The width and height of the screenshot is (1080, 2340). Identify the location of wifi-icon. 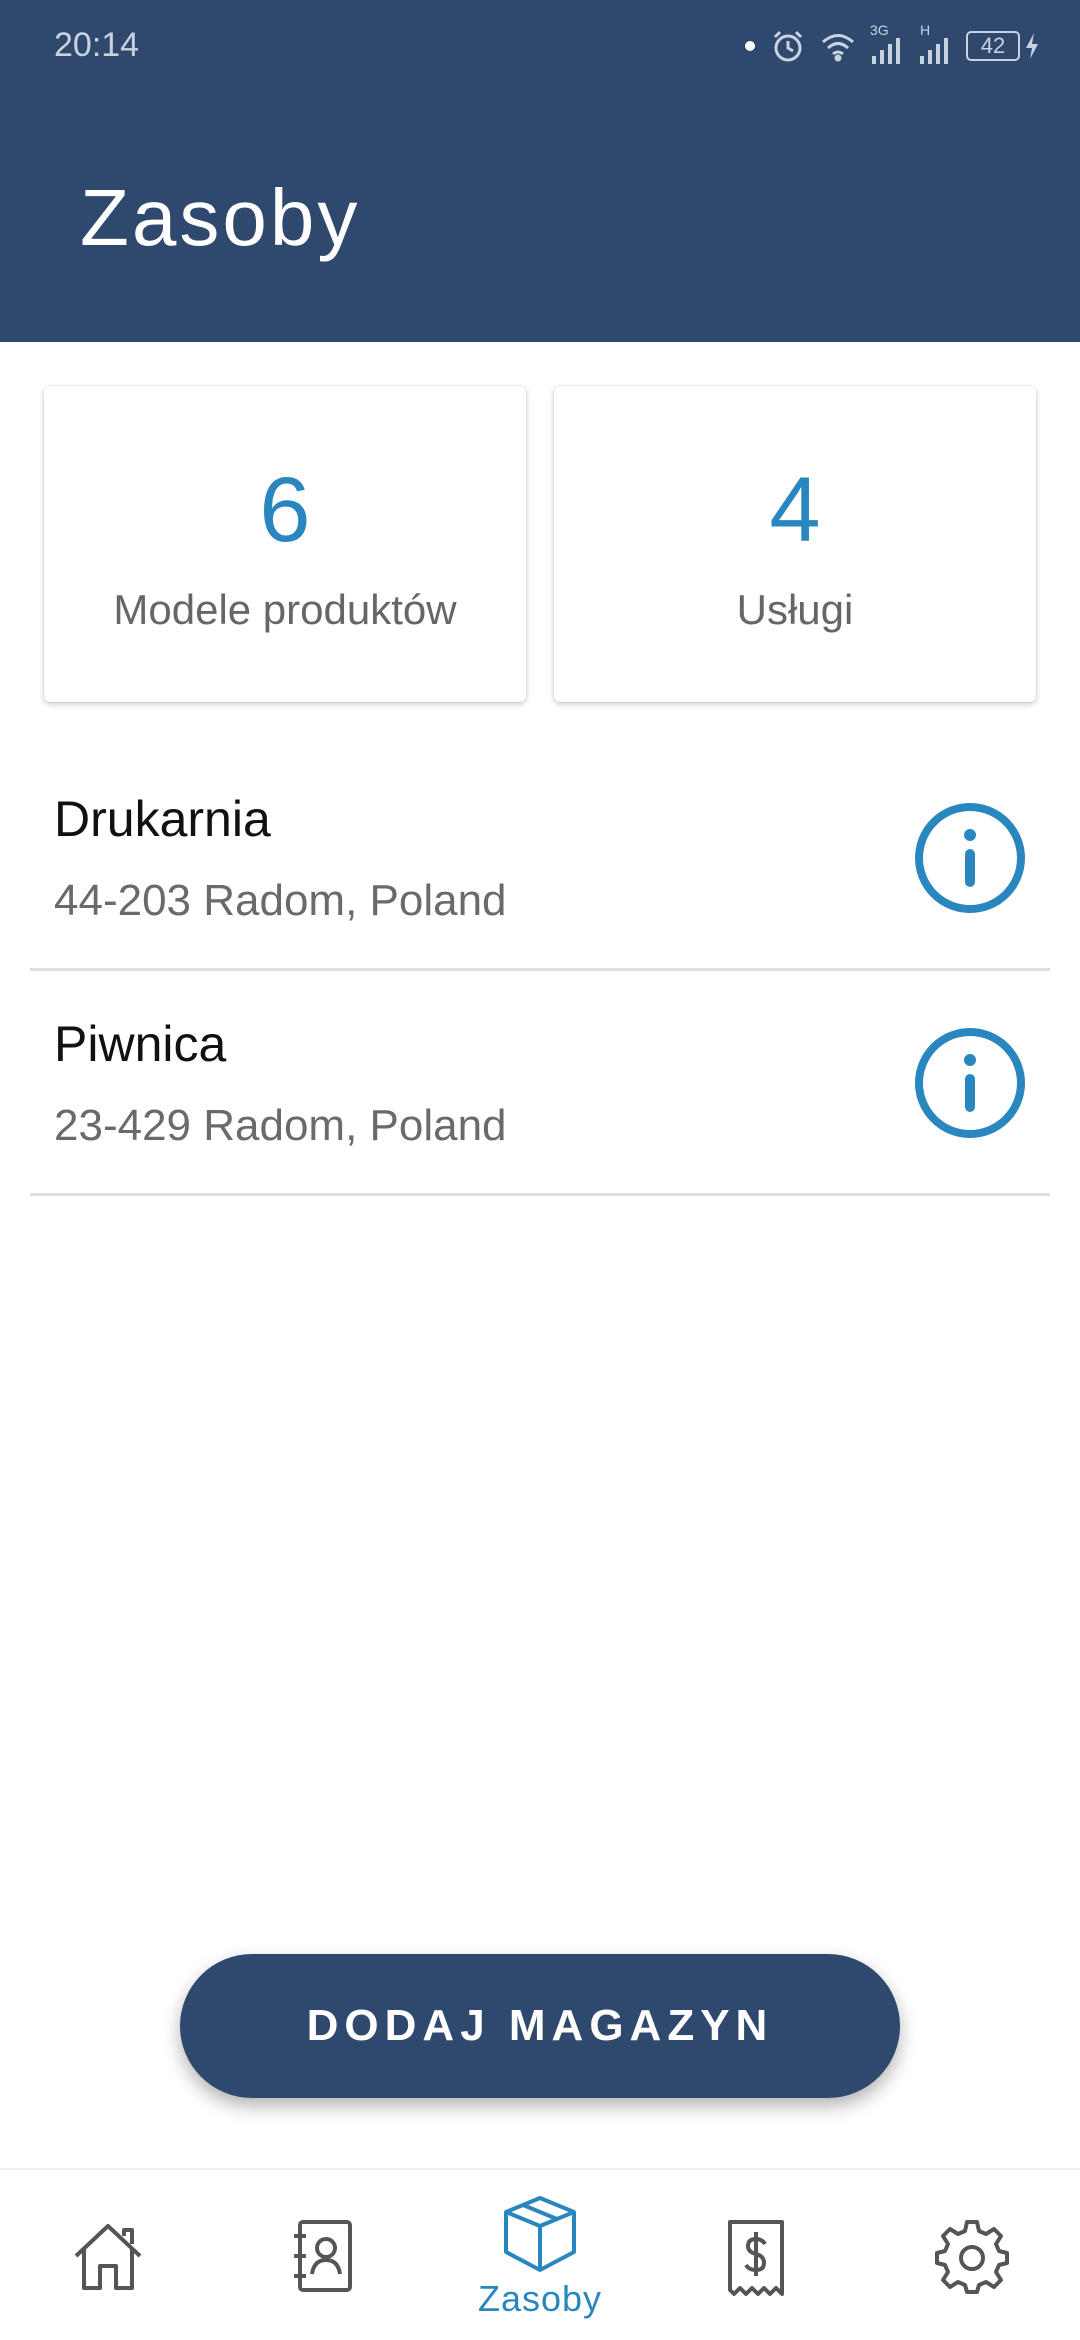
(838, 46).